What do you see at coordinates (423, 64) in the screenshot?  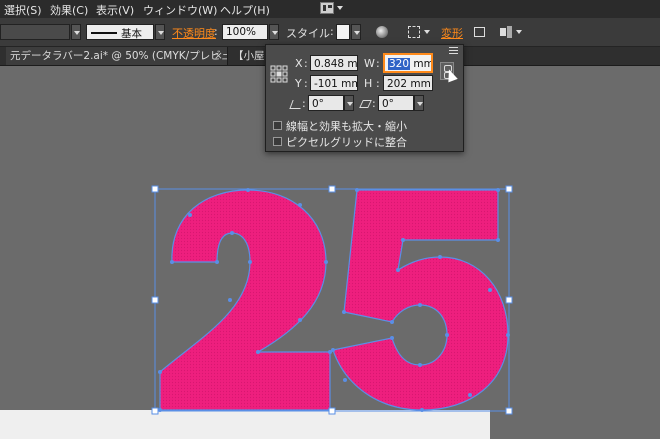 I see `w-unit: mm` at bounding box center [423, 64].